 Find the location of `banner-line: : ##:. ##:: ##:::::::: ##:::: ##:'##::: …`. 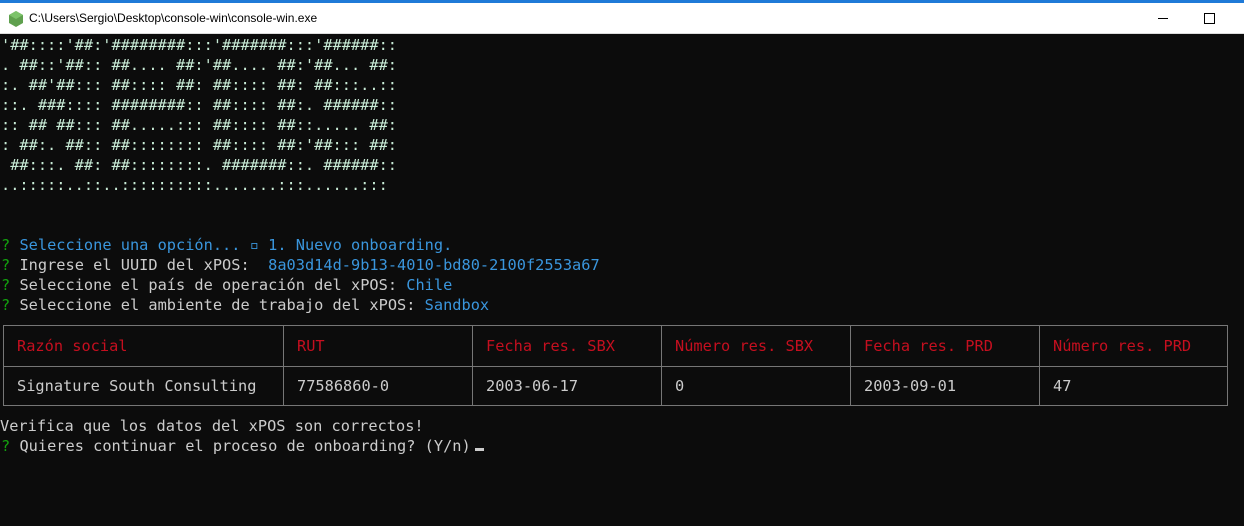

banner-line: : ##:. ##:: ##:::::::: ##:::: ##:'##::: … is located at coordinates (199, 145).